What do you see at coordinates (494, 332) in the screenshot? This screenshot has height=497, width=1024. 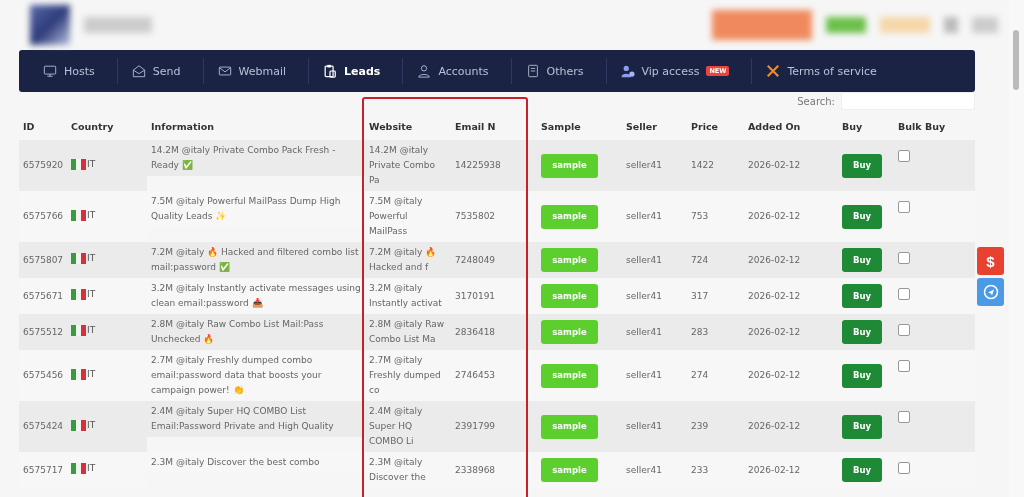 I see `table-cell: 2836418` at bounding box center [494, 332].